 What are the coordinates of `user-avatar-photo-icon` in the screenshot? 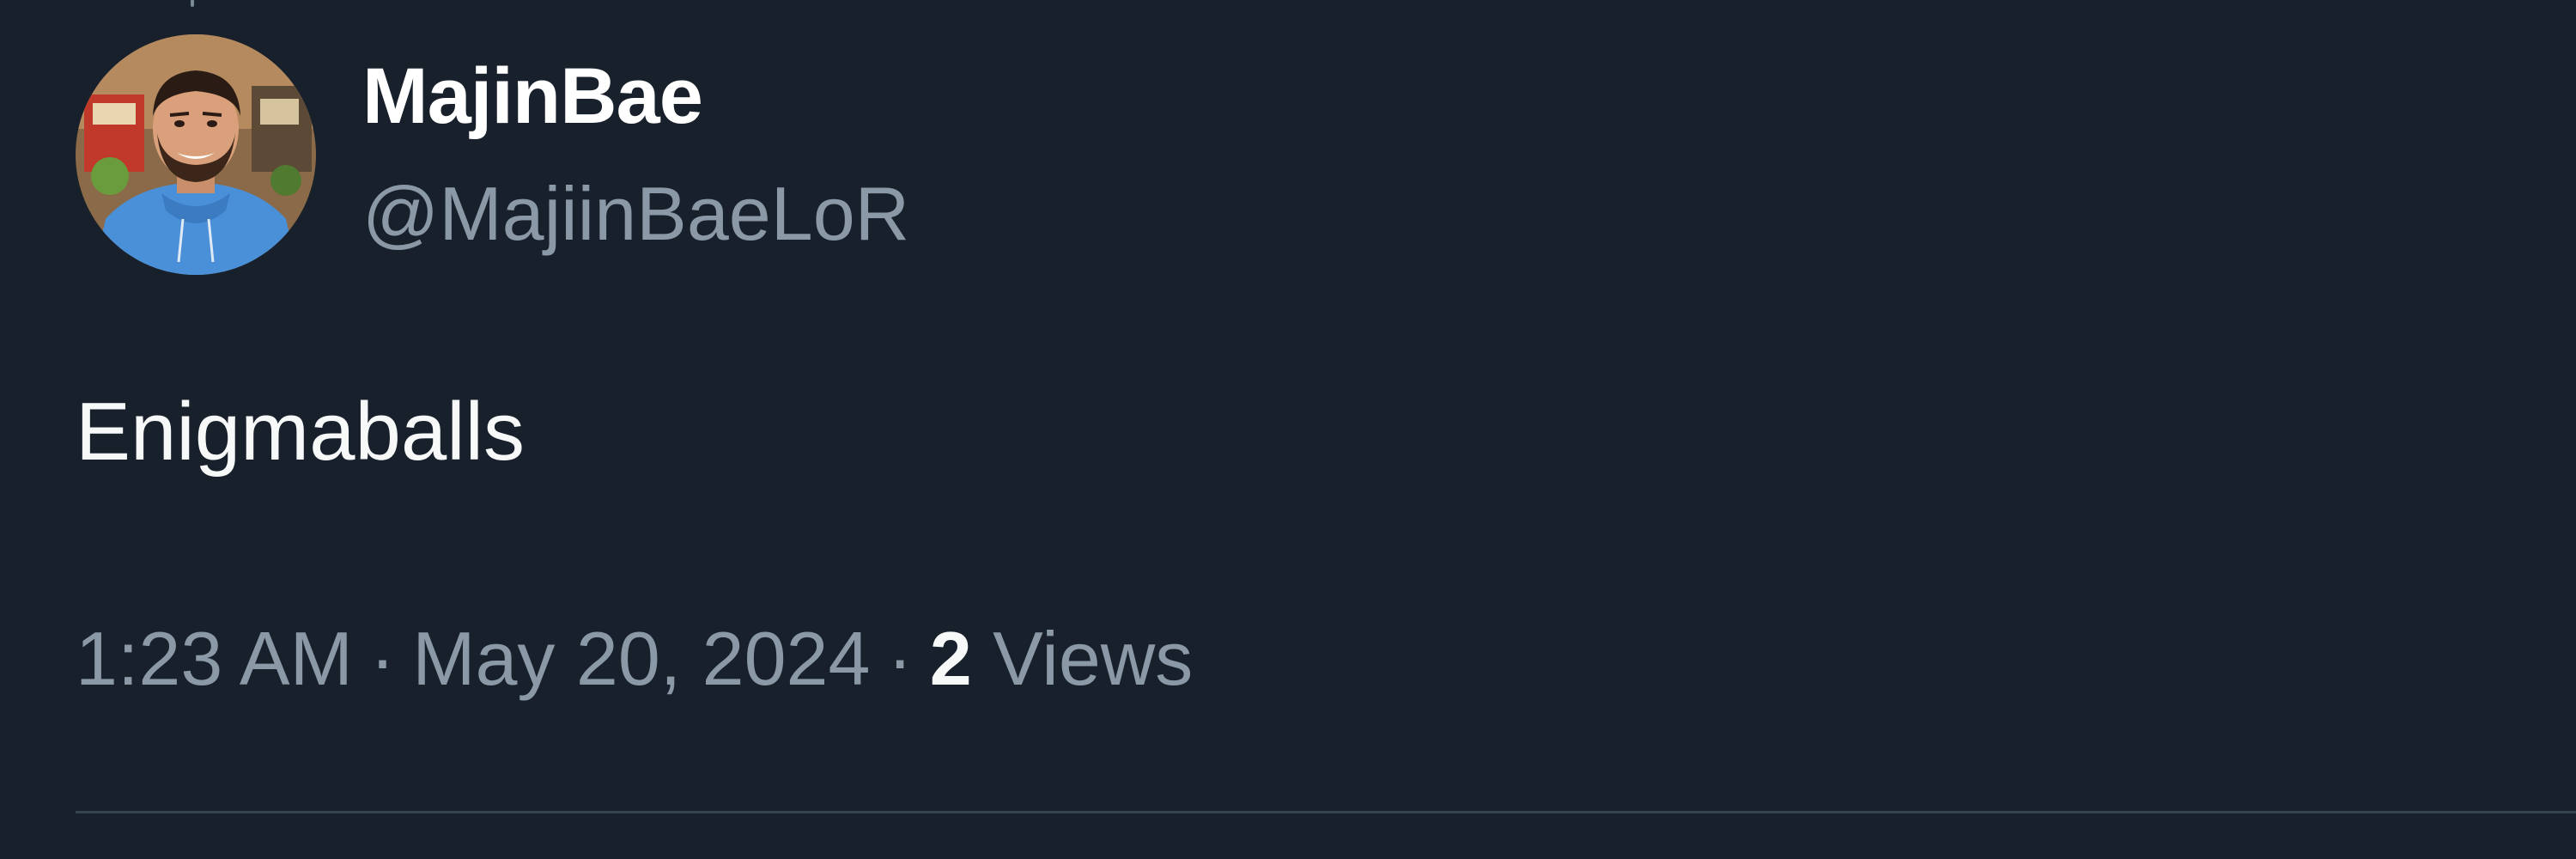 It's located at (196, 154).